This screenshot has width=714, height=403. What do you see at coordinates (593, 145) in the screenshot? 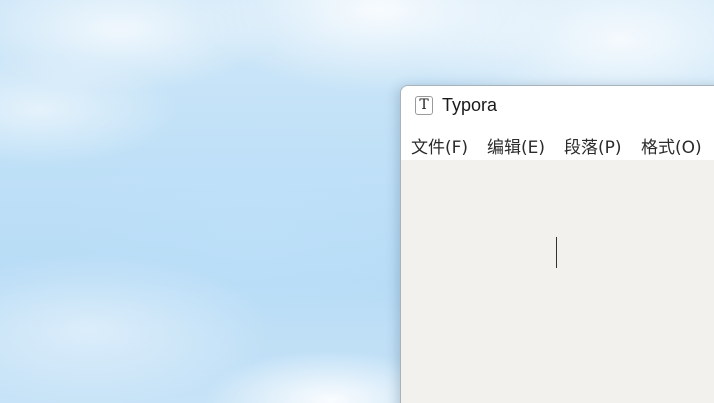
I see `menu-paragraph: 段落(P)` at bounding box center [593, 145].